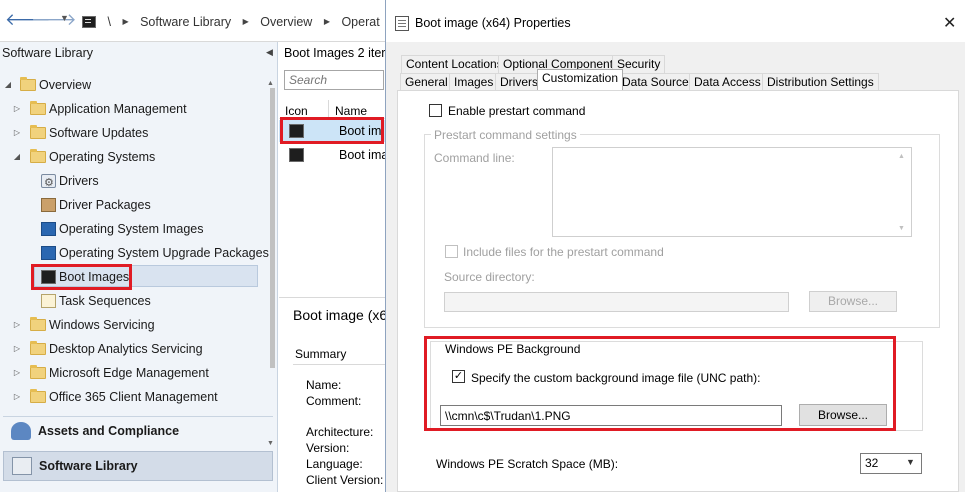 Image resolution: width=965 pixels, height=492 pixels. Describe the element at coordinates (105, 301) in the screenshot. I see `tree-node-label: Task Sequences` at that location.